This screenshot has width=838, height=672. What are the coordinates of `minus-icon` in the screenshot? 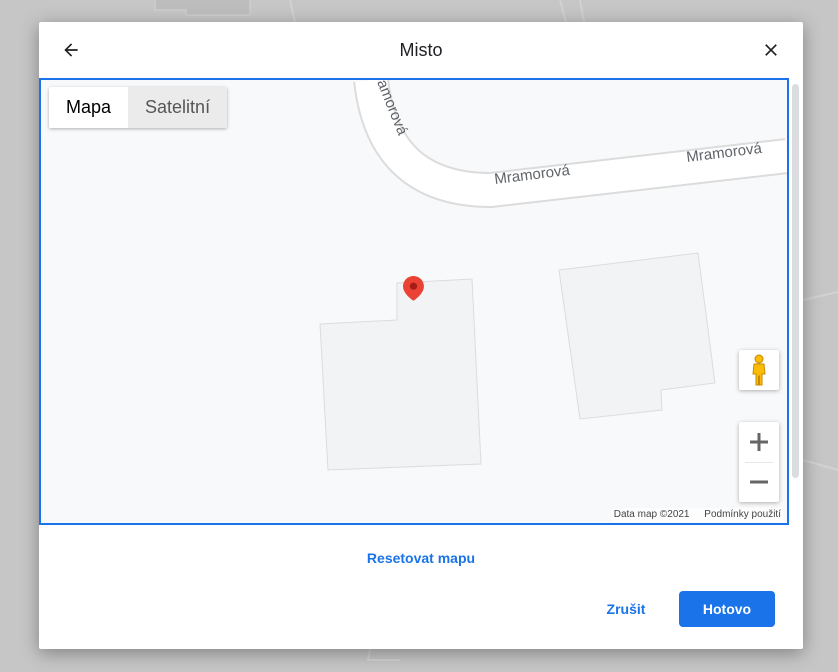 It's located at (759, 482).